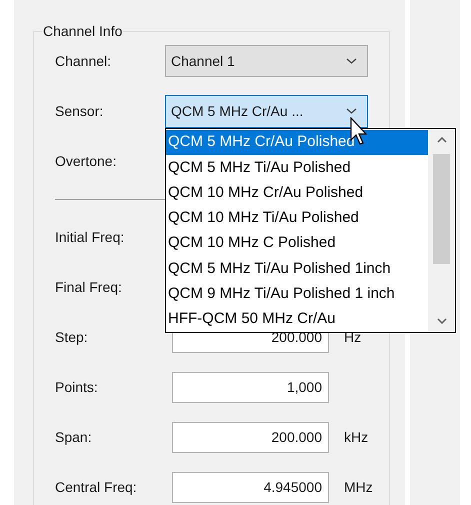 The width and height of the screenshot is (471, 505). I want to click on field-label: Span:, so click(74, 437).